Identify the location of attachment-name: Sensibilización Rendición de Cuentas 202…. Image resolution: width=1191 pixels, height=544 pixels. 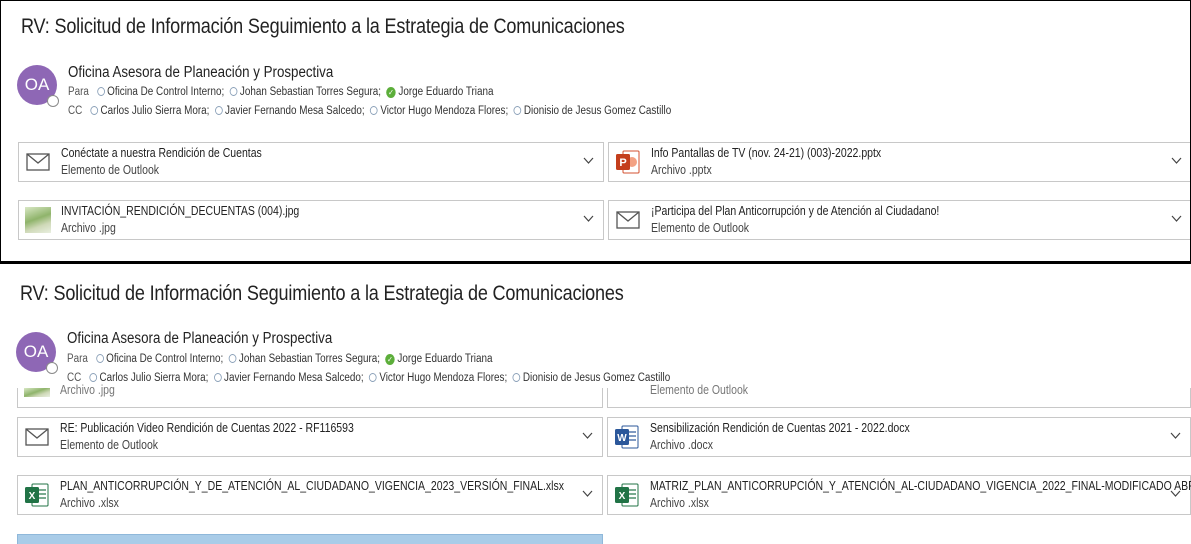
(780, 428).